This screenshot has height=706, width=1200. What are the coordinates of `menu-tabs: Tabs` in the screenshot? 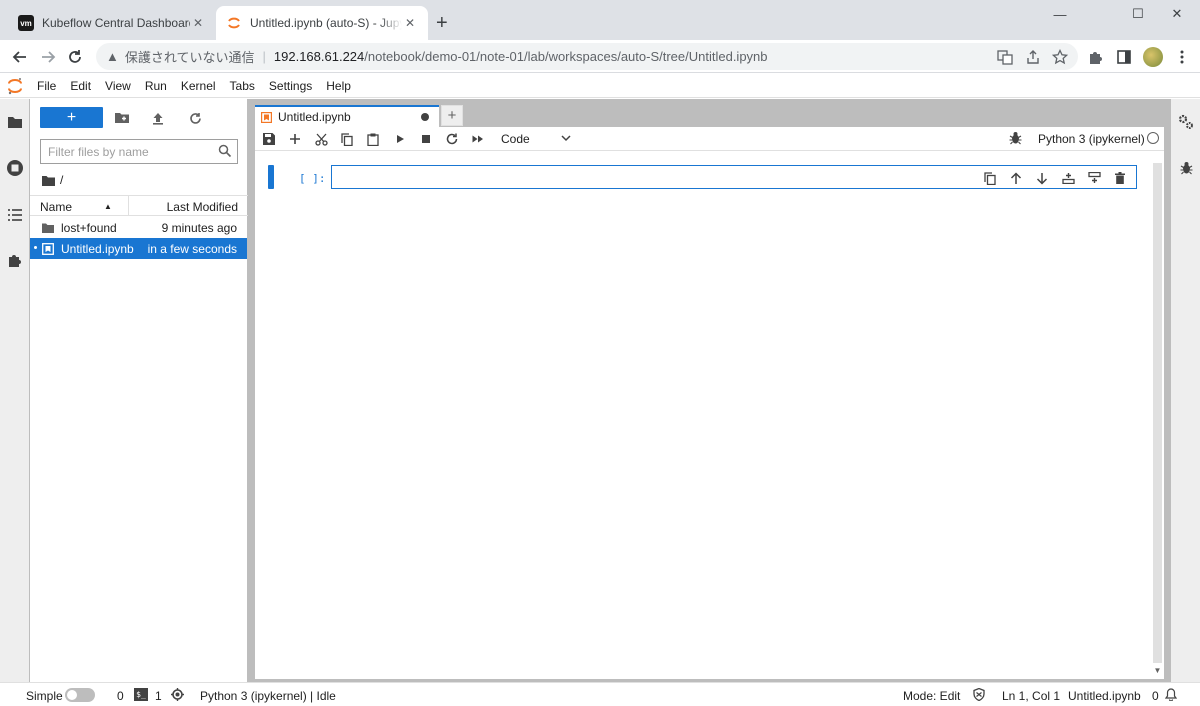 It's located at (242, 86).